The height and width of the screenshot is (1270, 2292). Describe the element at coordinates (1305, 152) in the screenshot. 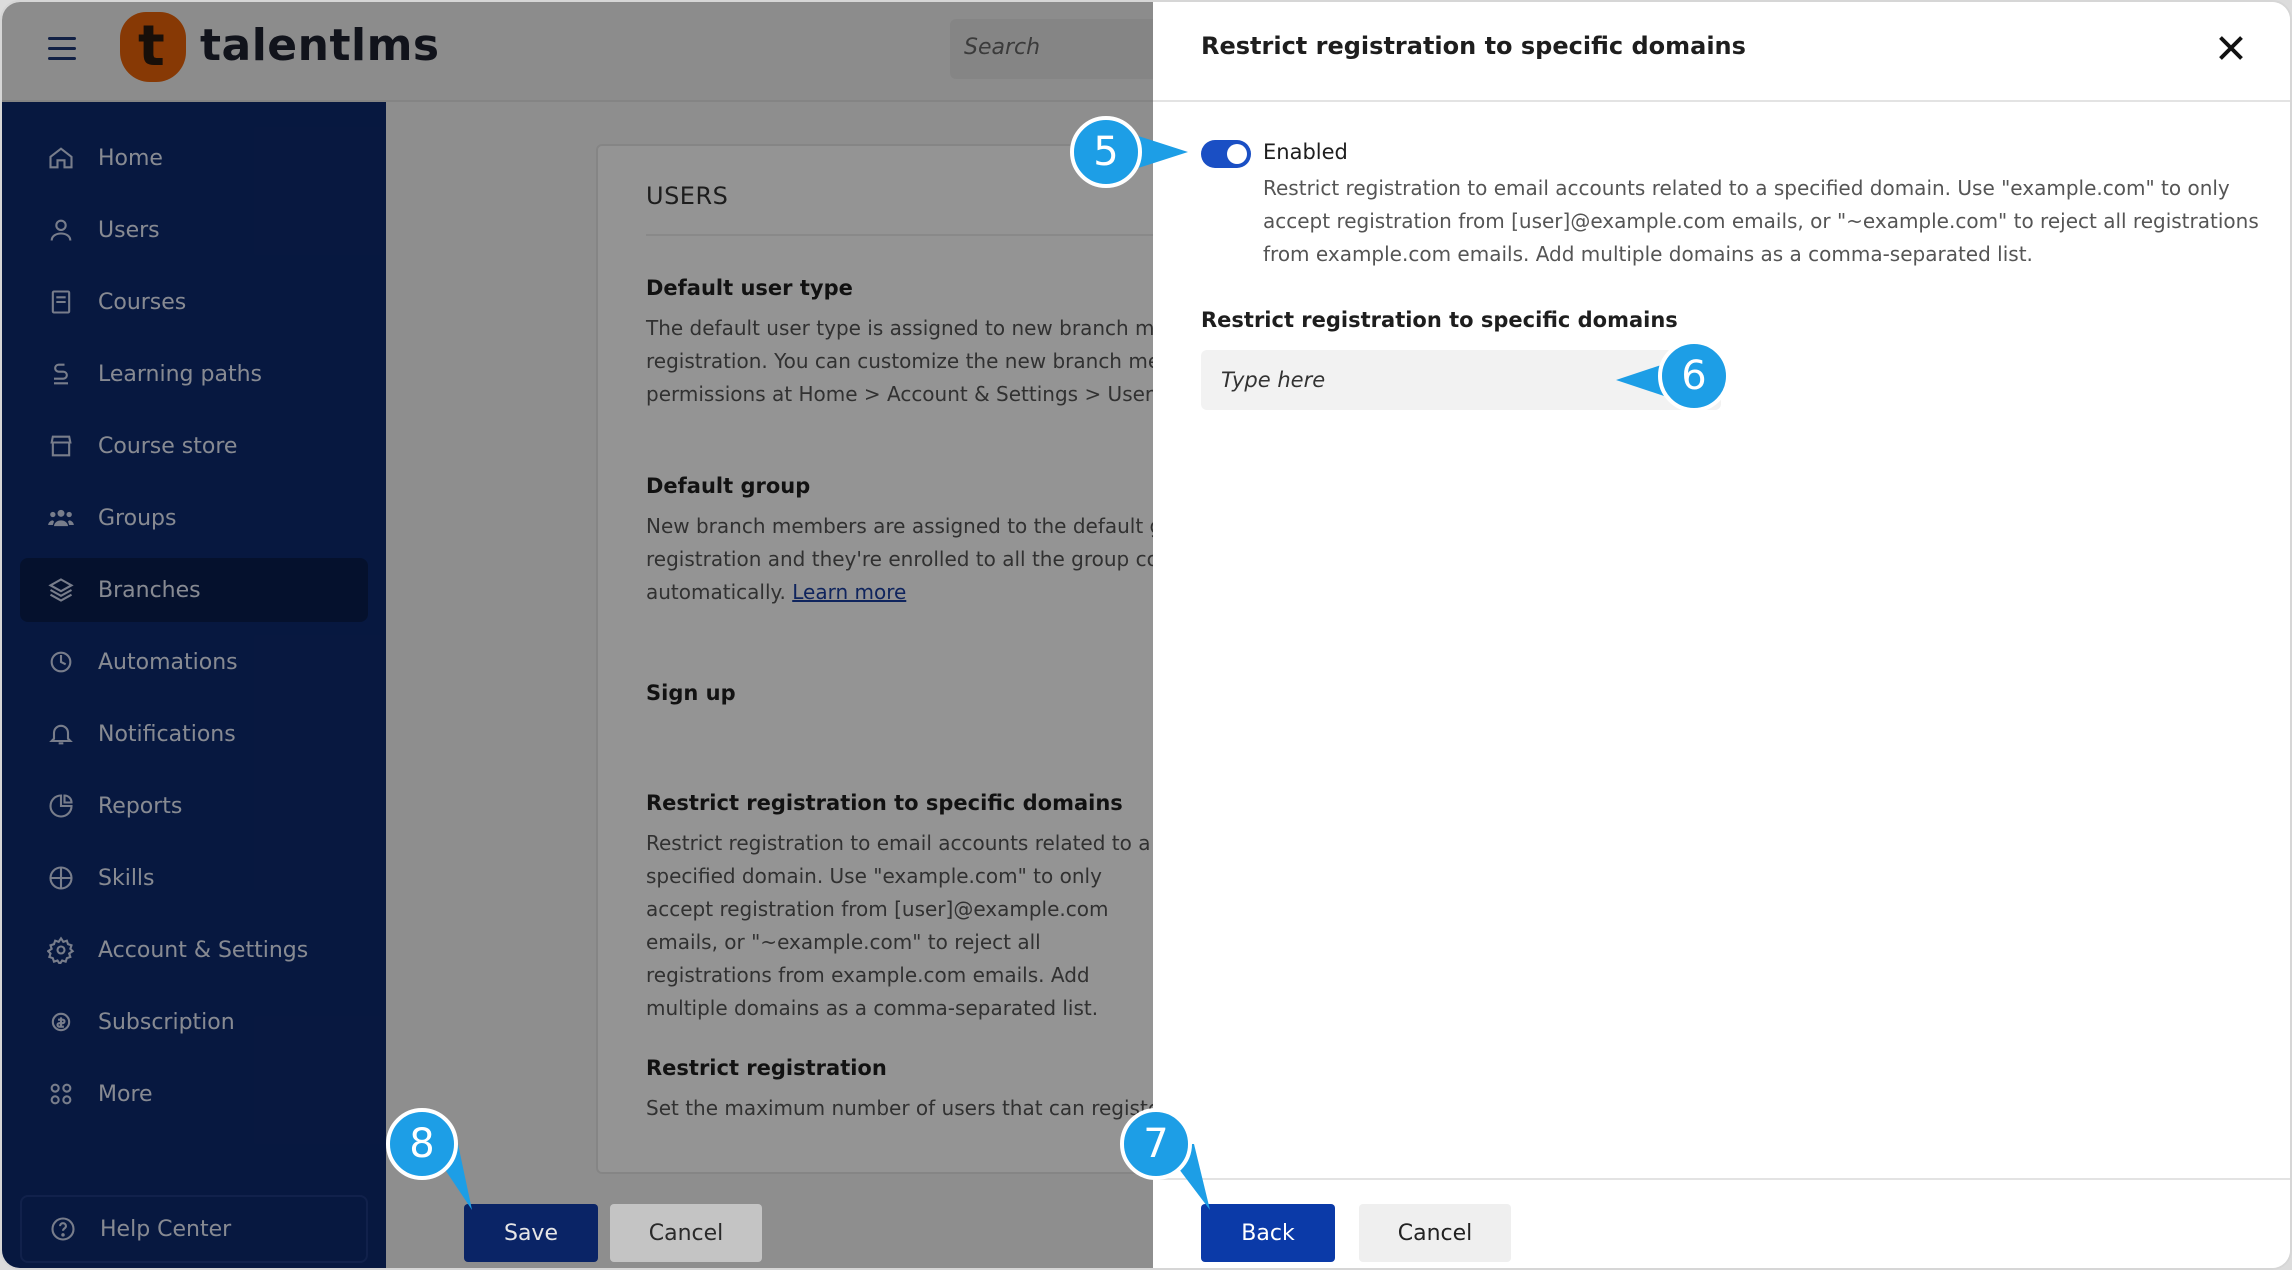

I see `enabled-toggle-label: Enabled` at that location.